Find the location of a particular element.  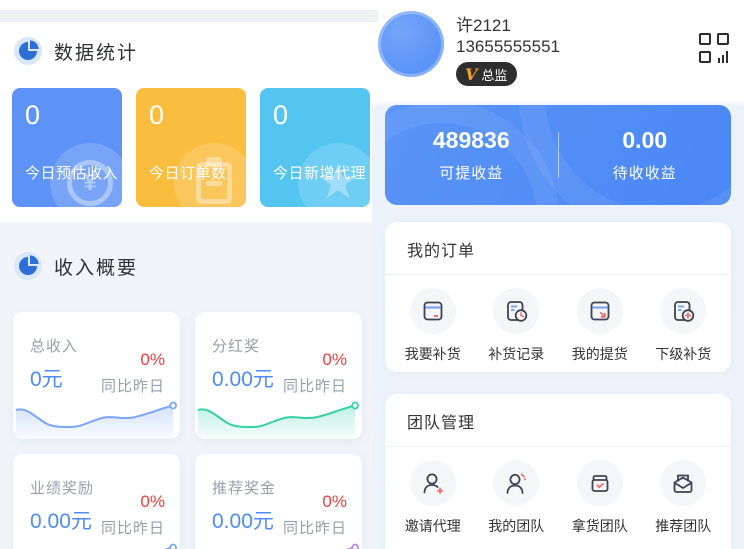

yen-coin-icon: ¥ is located at coordinates (86, 175).